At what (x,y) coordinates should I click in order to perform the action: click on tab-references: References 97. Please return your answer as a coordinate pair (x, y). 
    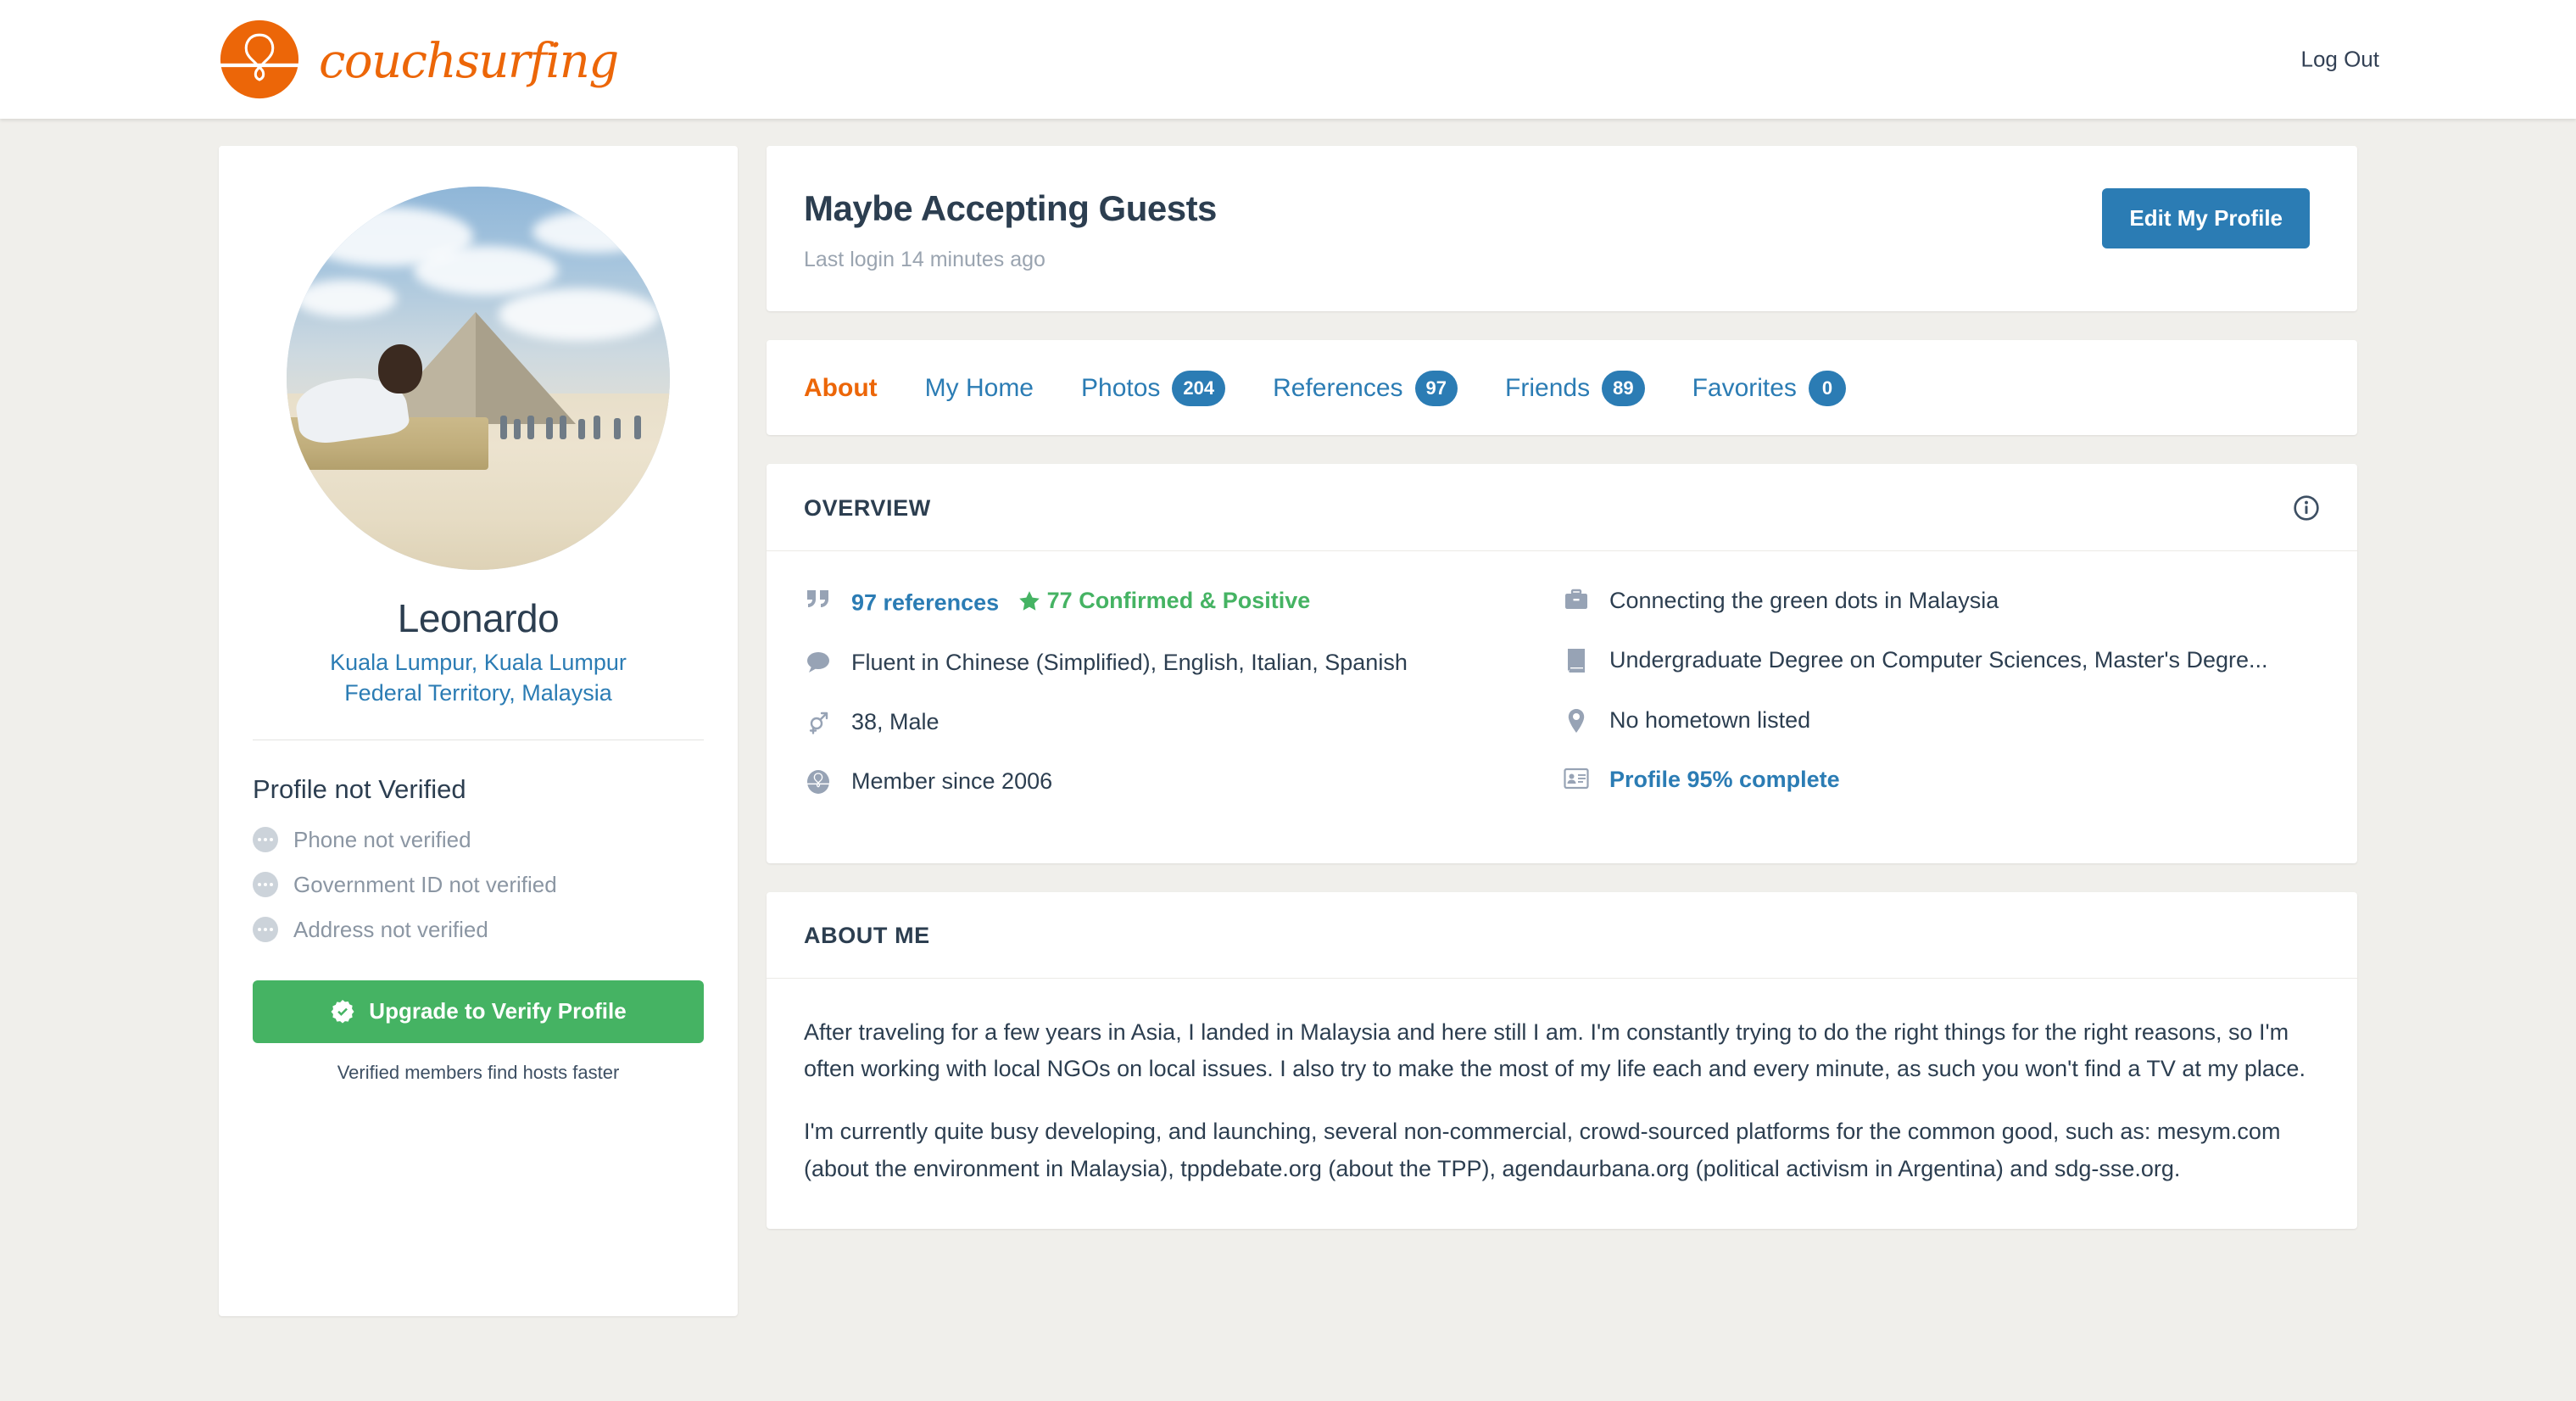
    Looking at the image, I should click on (1365, 389).